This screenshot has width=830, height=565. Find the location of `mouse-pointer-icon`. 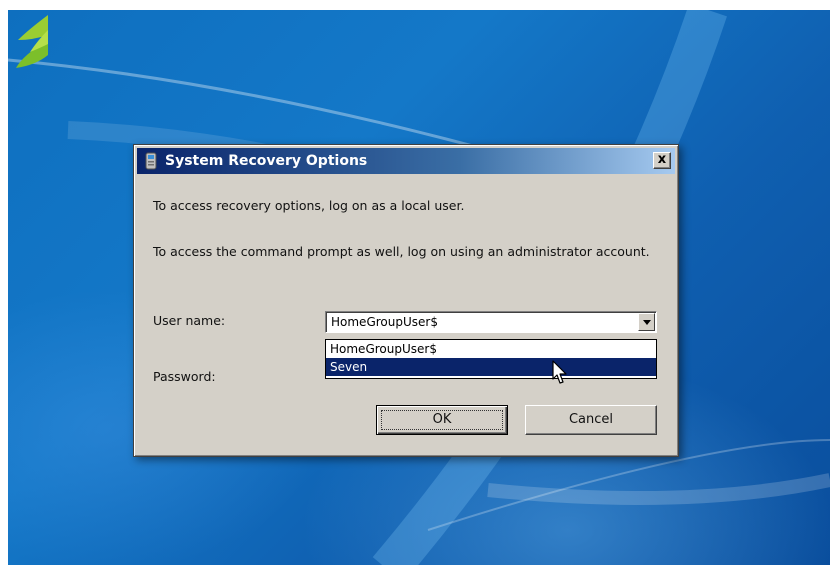

mouse-pointer-icon is located at coordinates (559, 372).